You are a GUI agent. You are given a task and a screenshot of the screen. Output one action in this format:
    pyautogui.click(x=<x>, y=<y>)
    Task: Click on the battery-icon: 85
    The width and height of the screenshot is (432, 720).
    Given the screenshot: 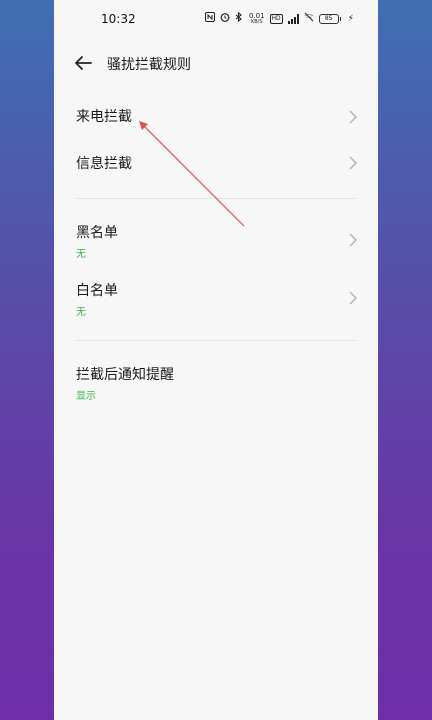 What is the action you would take?
    pyautogui.click(x=329, y=19)
    